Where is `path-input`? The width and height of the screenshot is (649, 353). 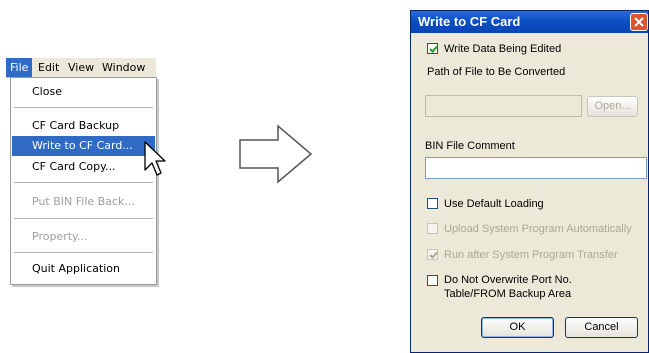 path-input is located at coordinates (503, 106).